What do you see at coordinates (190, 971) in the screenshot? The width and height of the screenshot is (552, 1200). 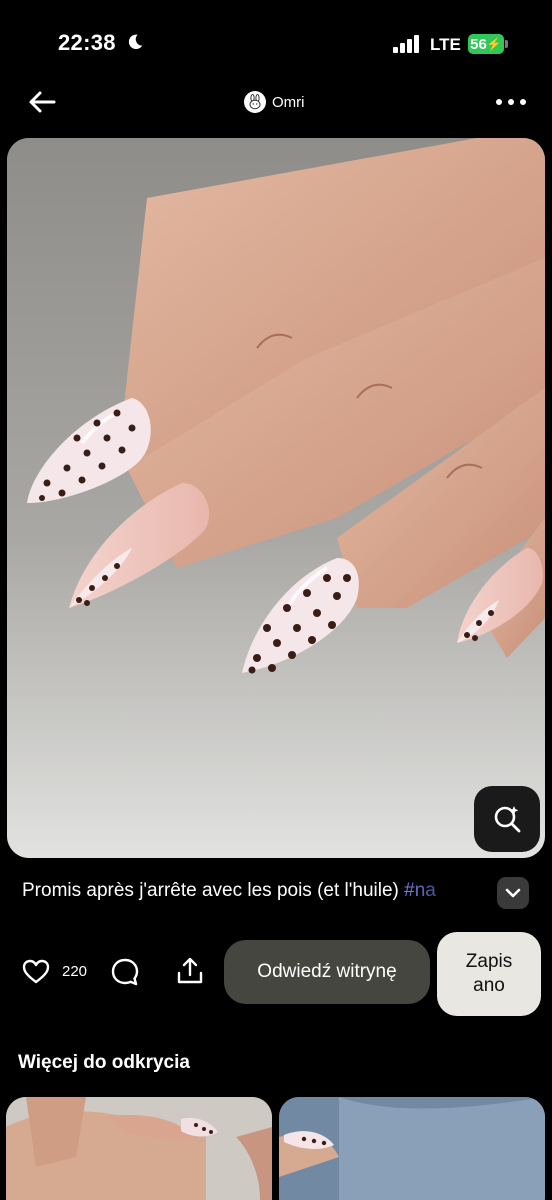 I see `share-icon` at bounding box center [190, 971].